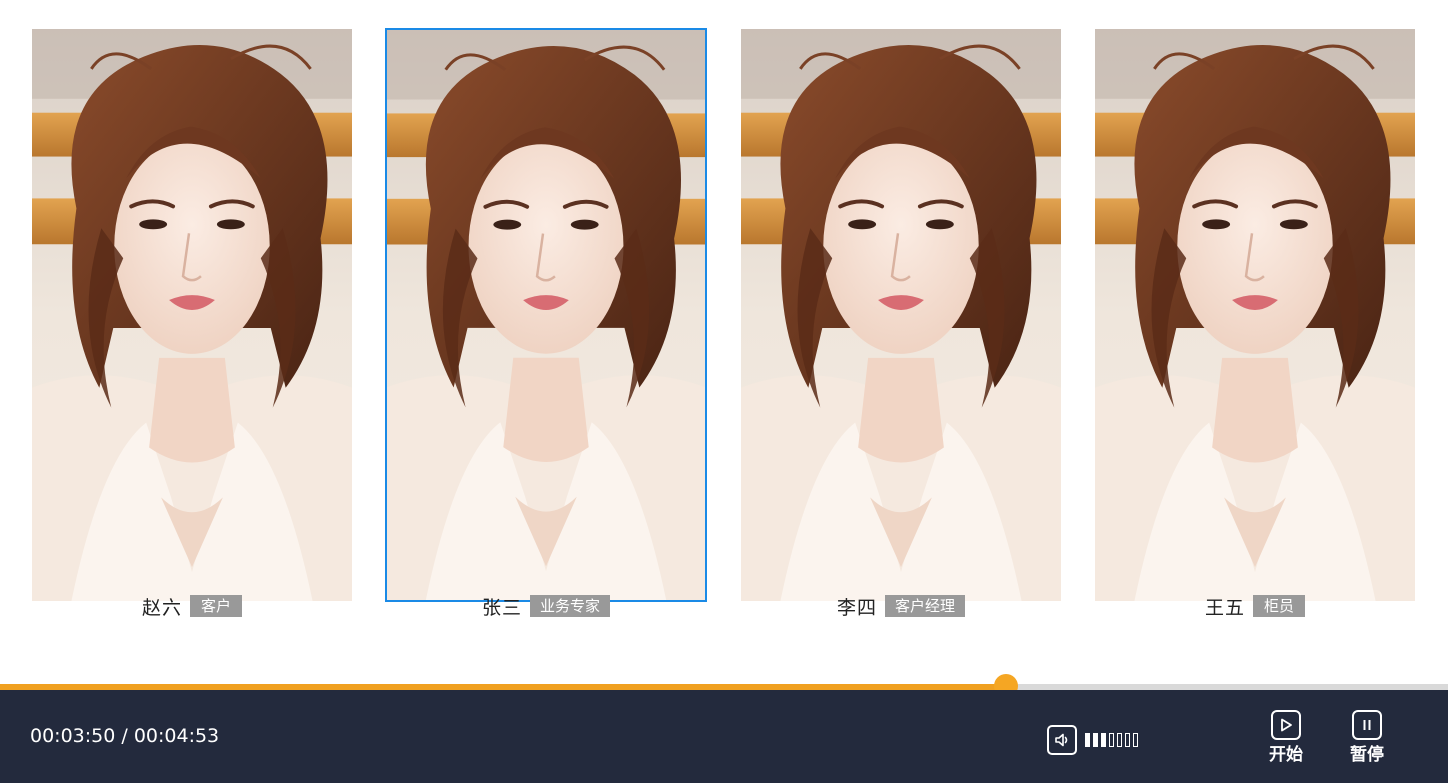 This screenshot has width=1448, height=783. Describe the element at coordinates (925, 606) in the screenshot. I see `role-badge: 客户经理` at that location.